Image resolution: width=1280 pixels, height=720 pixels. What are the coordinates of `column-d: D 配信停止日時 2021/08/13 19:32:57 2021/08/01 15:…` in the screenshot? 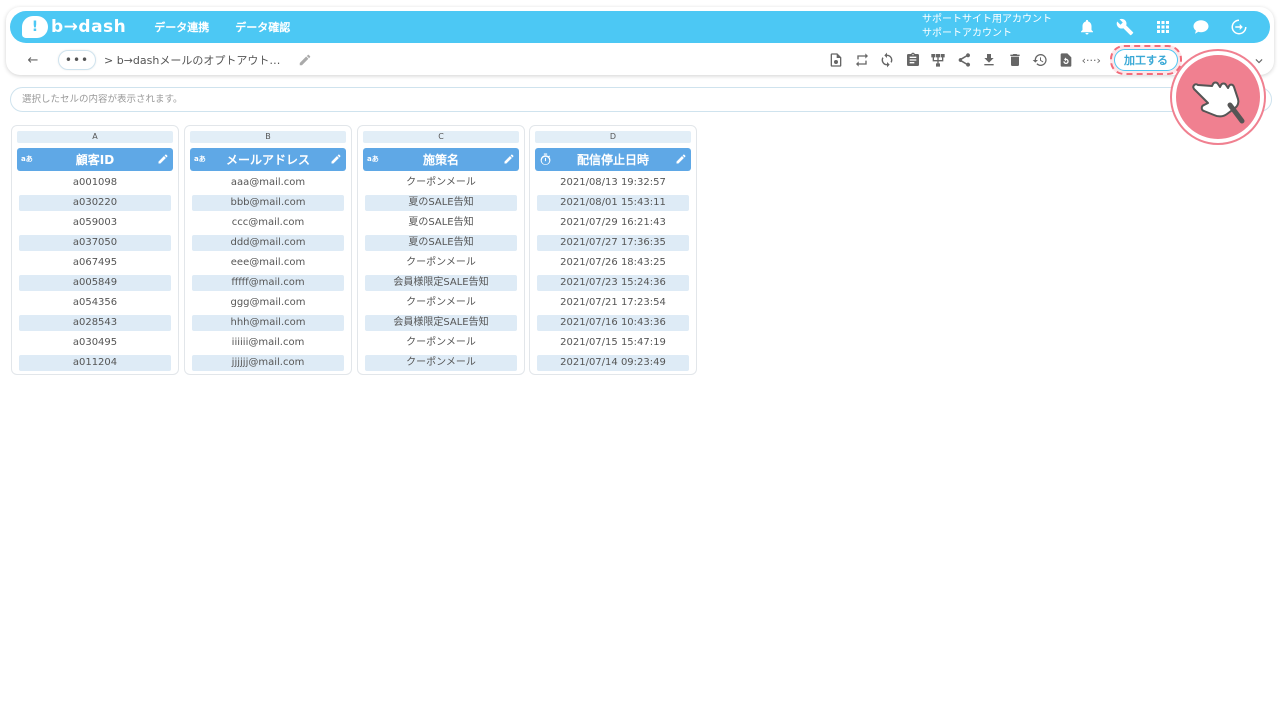 It's located at (613, 250).